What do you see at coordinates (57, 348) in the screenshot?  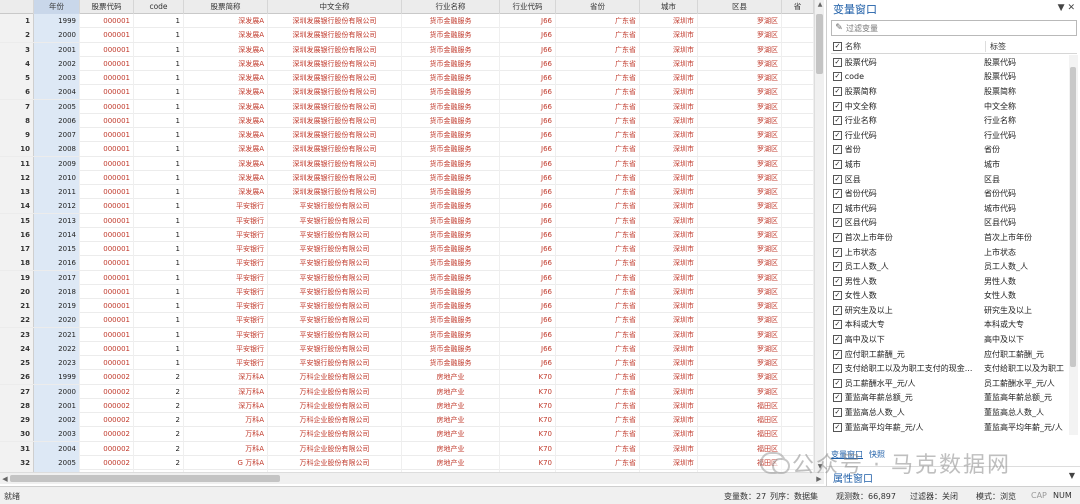 I see `table-cell: 2022` at bounding box center [57, 348].